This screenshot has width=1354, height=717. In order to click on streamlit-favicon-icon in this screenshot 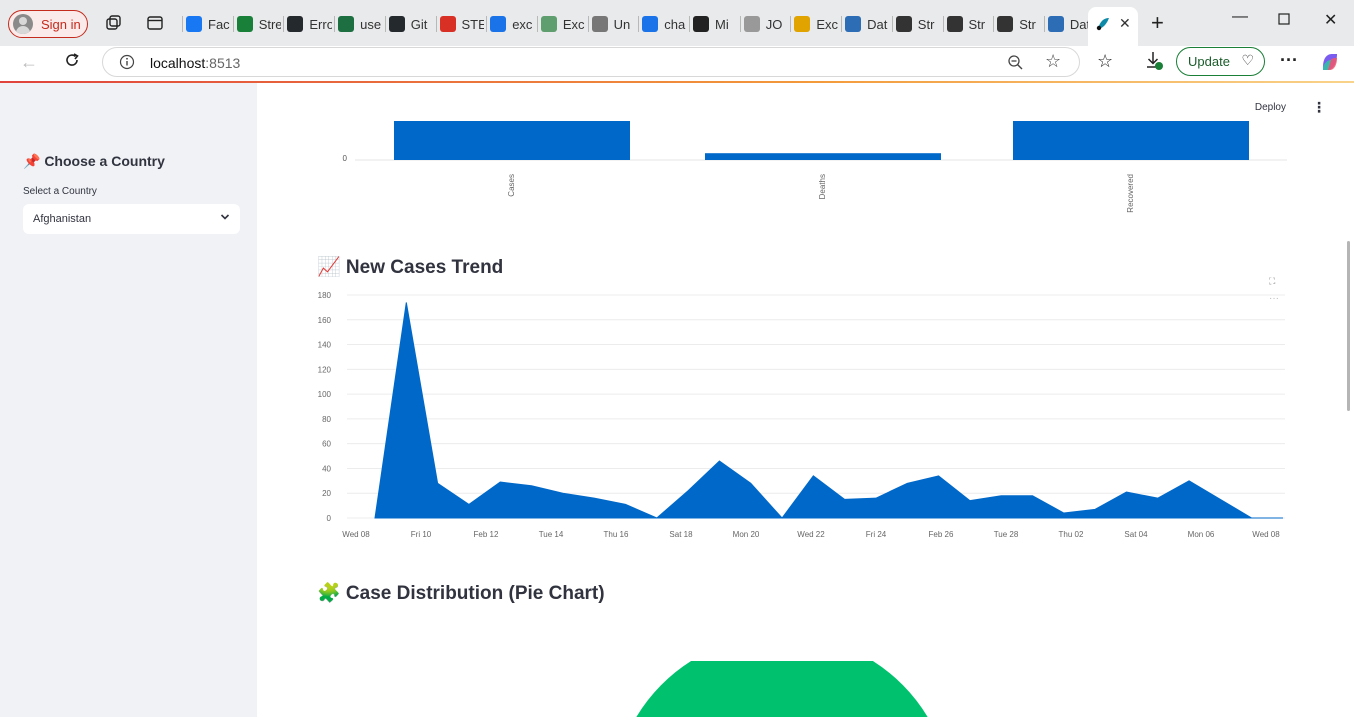, I will do `click(1102, 24)`.